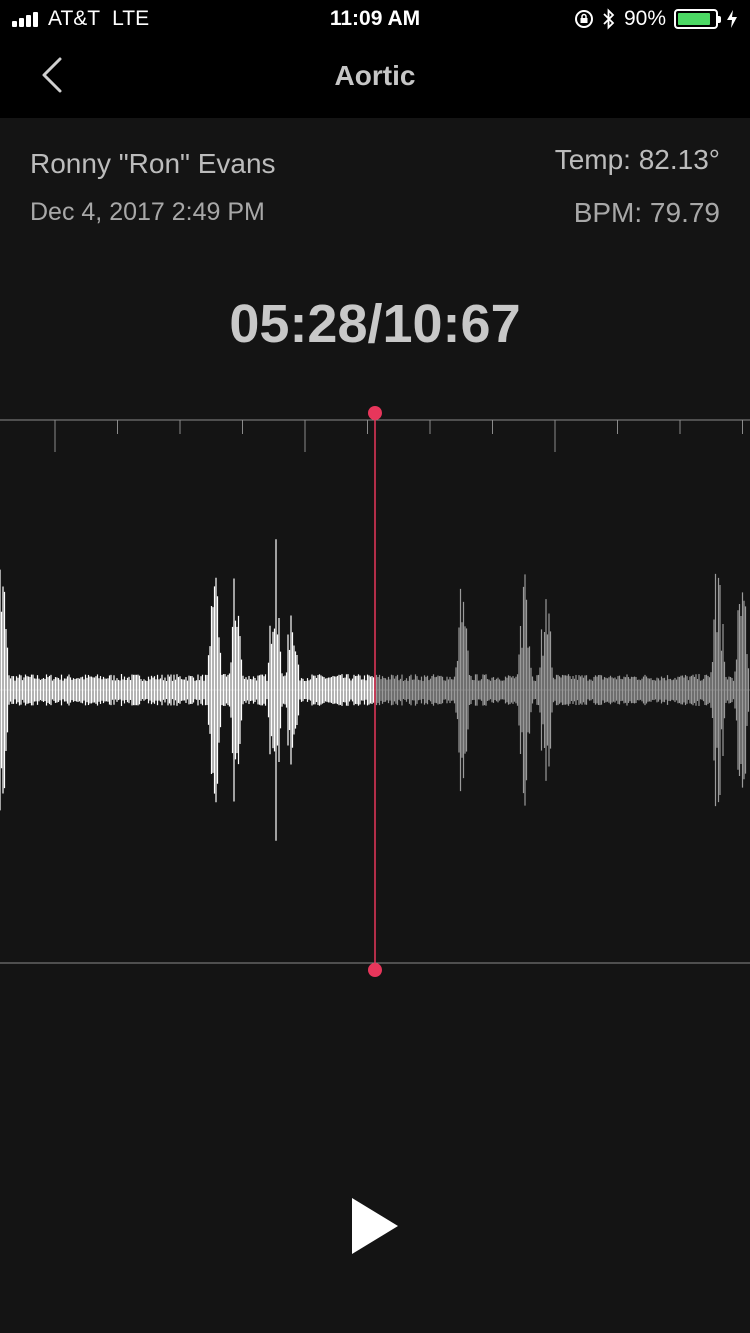 The height and width of the screenshot is (1333, 750). Describe the element at coordinates (375, 970) in the screenshot. I see `playhead-bottom-handle` at that location.